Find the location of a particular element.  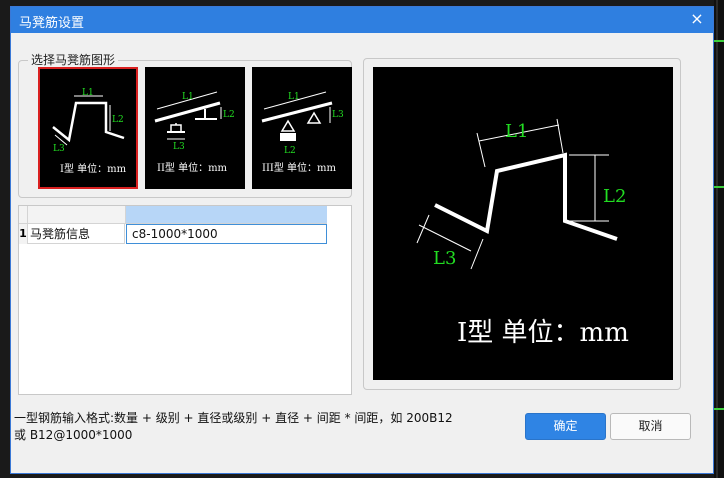

grid-header-rownum is located at coordinates (23, 214).